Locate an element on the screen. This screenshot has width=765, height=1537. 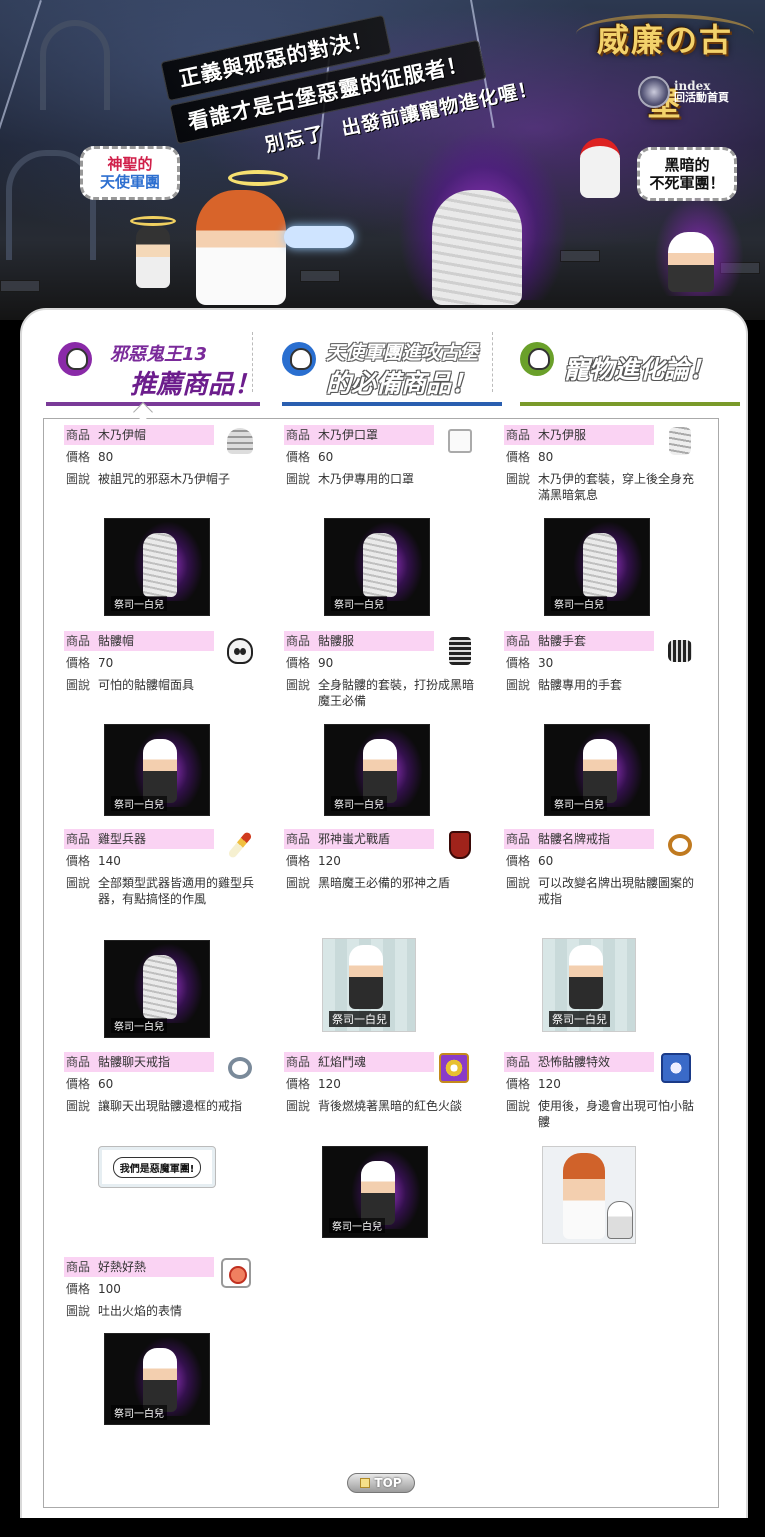
product-item: 商品 骷髏帽 價格 70 圖說 可怕的骷髏帽面具 祭司一白兒 is located at coordinates (162, 723).